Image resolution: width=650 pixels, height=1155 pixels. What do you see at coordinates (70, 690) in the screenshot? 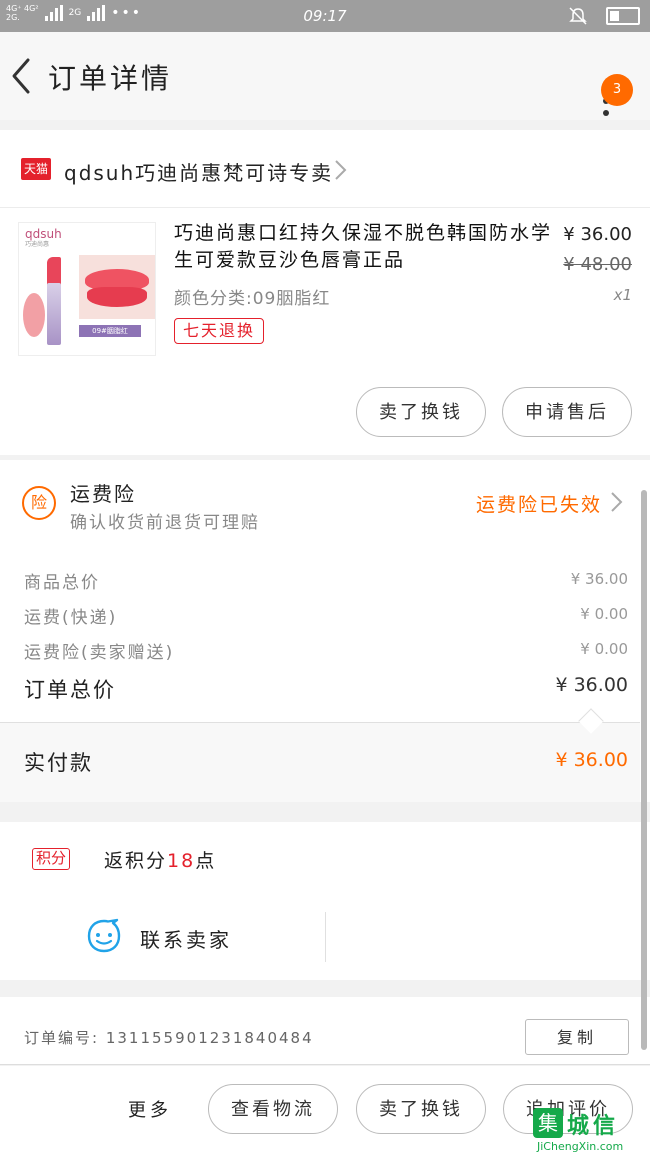
I see `order-total-label: 订单总价` at bounding box center [70, 690].